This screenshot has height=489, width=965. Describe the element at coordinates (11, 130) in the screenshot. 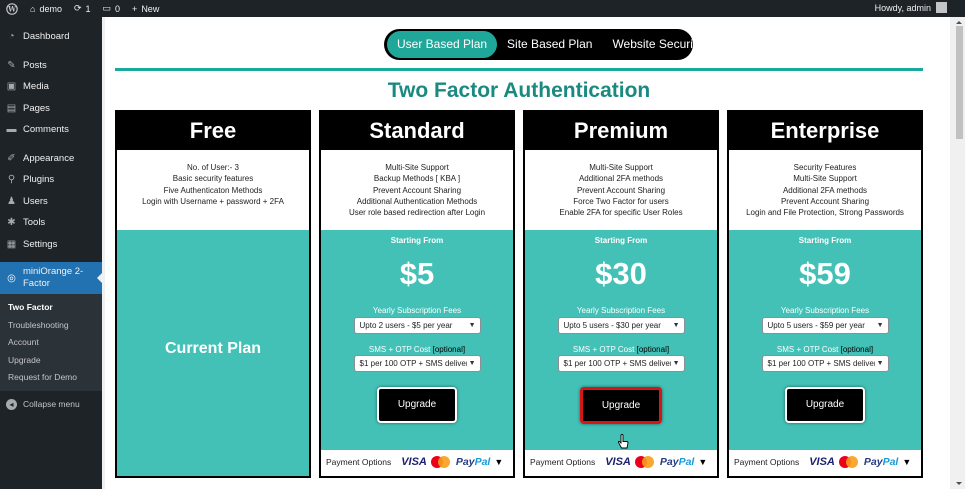

I see `comments-icon: ▬` at that location.